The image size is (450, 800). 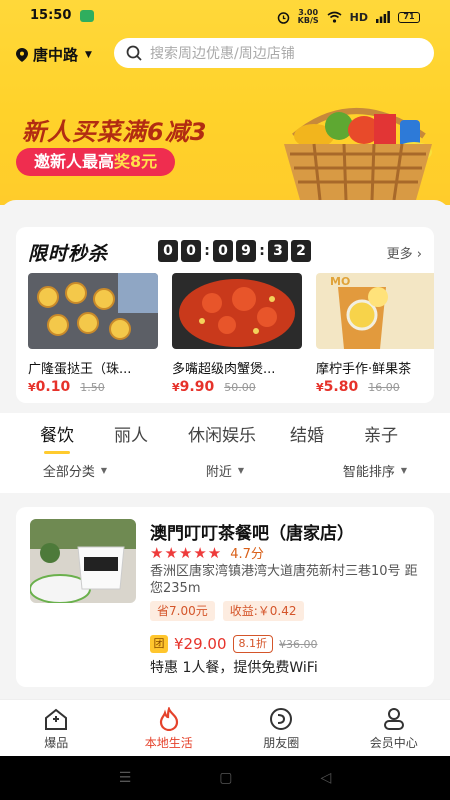 I want to click on group-buy-badge: 团, so click(x=159, y=644).